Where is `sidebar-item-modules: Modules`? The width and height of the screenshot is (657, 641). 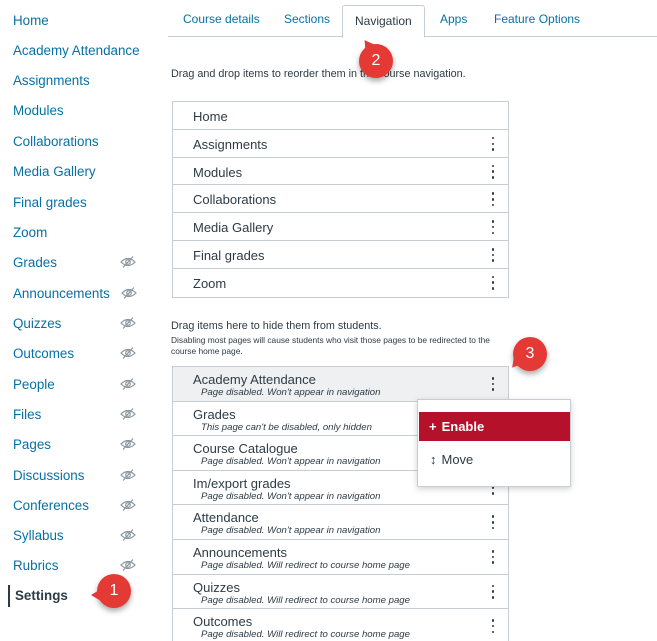
sidebar-item-modules: Modules is located at coordinates (78, 110).